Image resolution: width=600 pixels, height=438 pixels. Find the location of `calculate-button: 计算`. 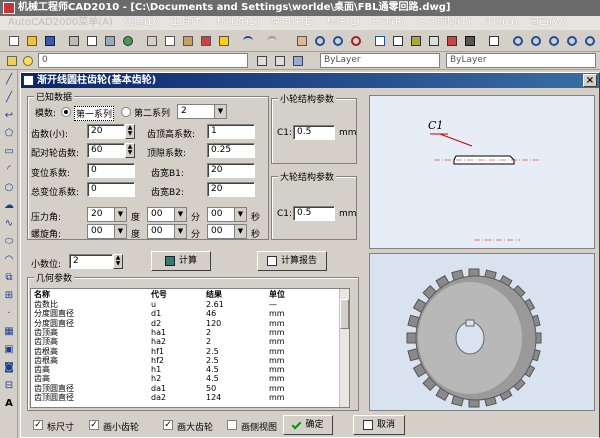

calculate-button: 计算 is located at coordinates (181, 261).